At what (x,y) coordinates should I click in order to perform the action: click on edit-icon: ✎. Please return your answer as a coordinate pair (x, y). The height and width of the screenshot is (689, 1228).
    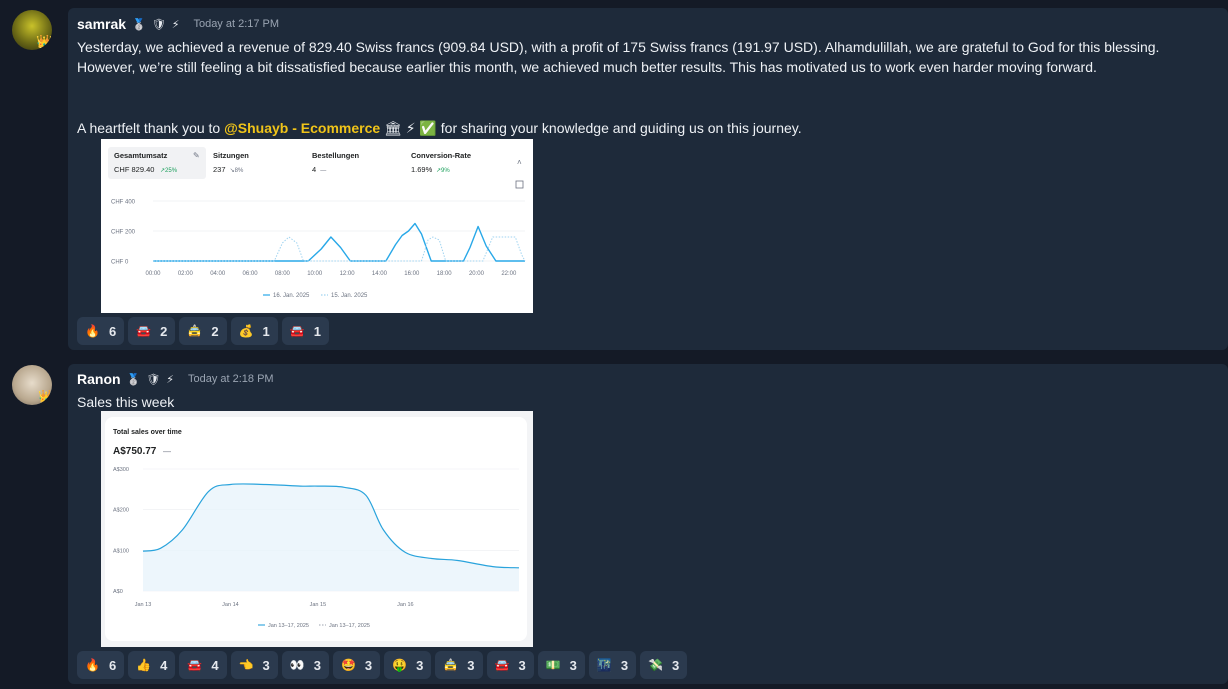
    Looking at the image, I should click on (196, 155).